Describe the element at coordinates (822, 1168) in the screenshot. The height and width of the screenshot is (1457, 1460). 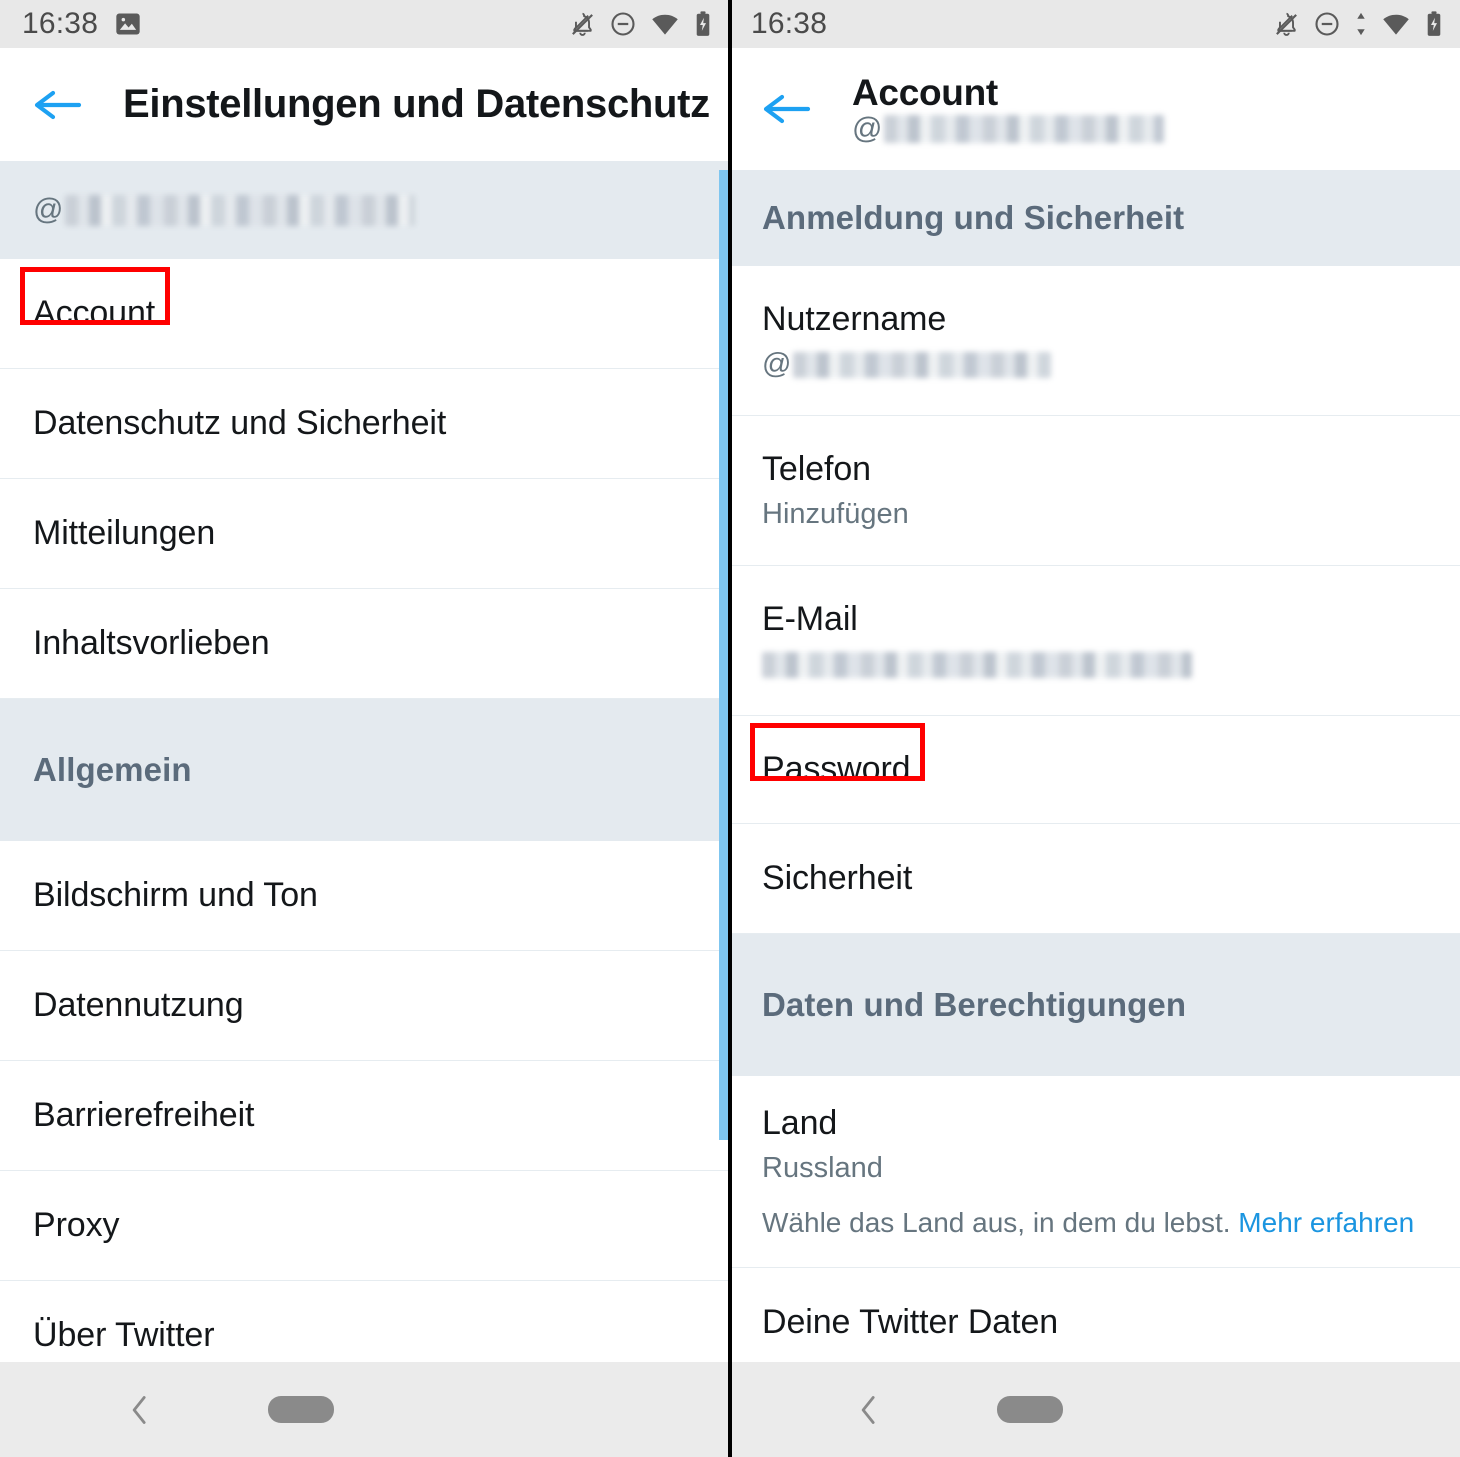
I see `row-value: Russland` at that location.